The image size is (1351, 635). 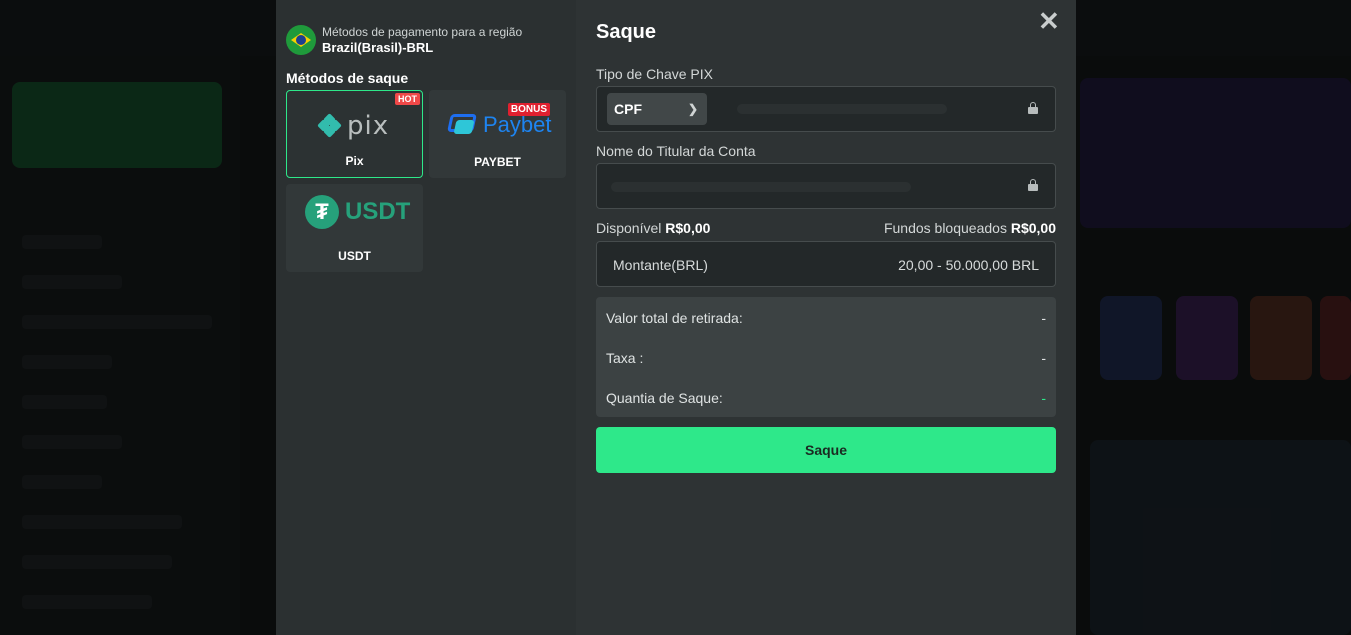 What do you see at coordinates (657, 109) in the screenshot?
I see `pix-key-type-select: CPF ❯` at bounding box center [657, 109].